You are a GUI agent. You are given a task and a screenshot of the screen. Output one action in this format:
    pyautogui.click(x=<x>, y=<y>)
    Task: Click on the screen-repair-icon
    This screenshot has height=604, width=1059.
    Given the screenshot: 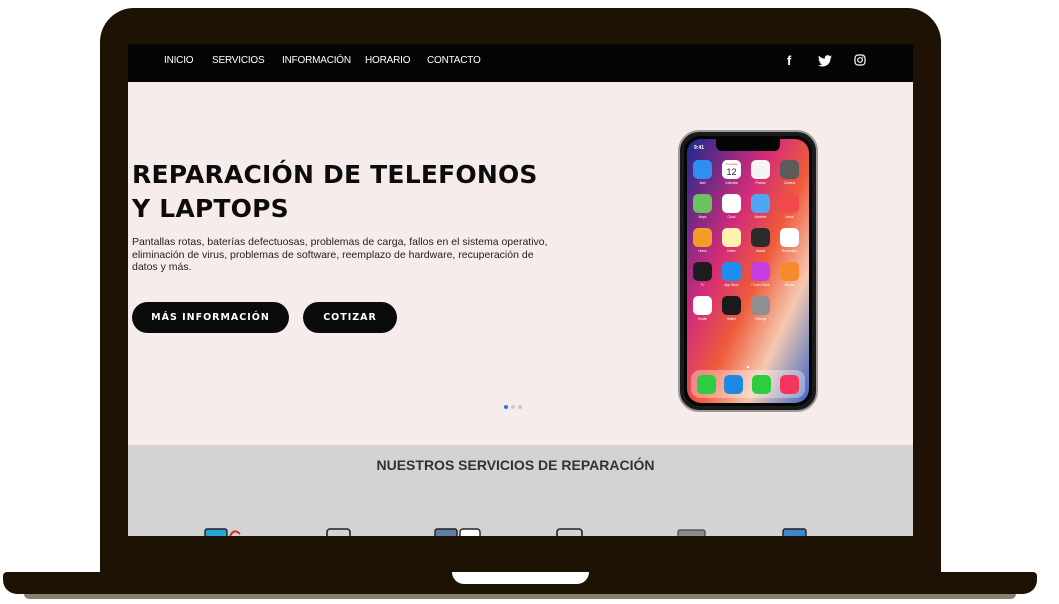 What is the action you would take?
    pyautogui.click(x=222, y=532)
    